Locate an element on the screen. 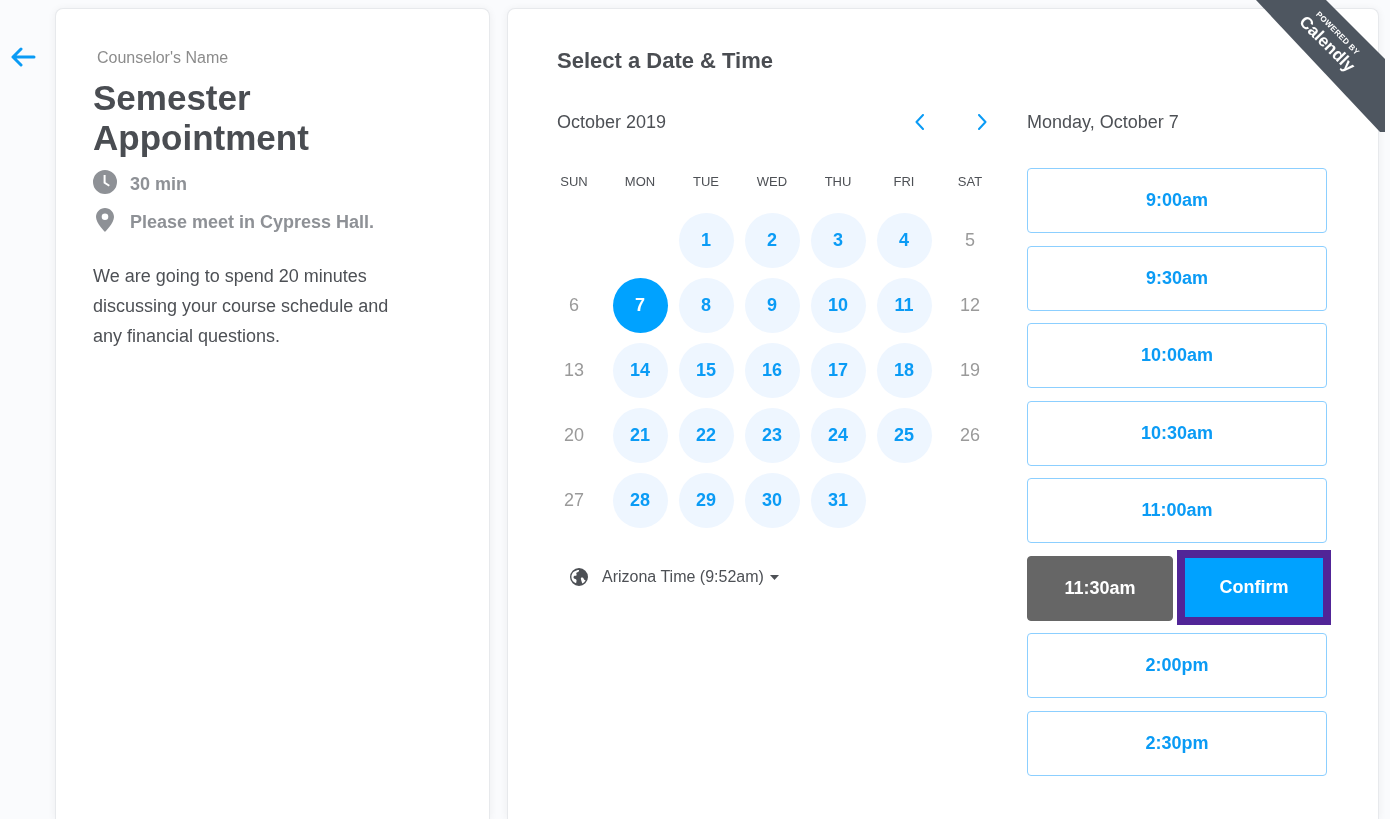 The height and width of the screenshot is (819, 1390). organizer-name: Counselor's Name is located at coordinates (163, 58).